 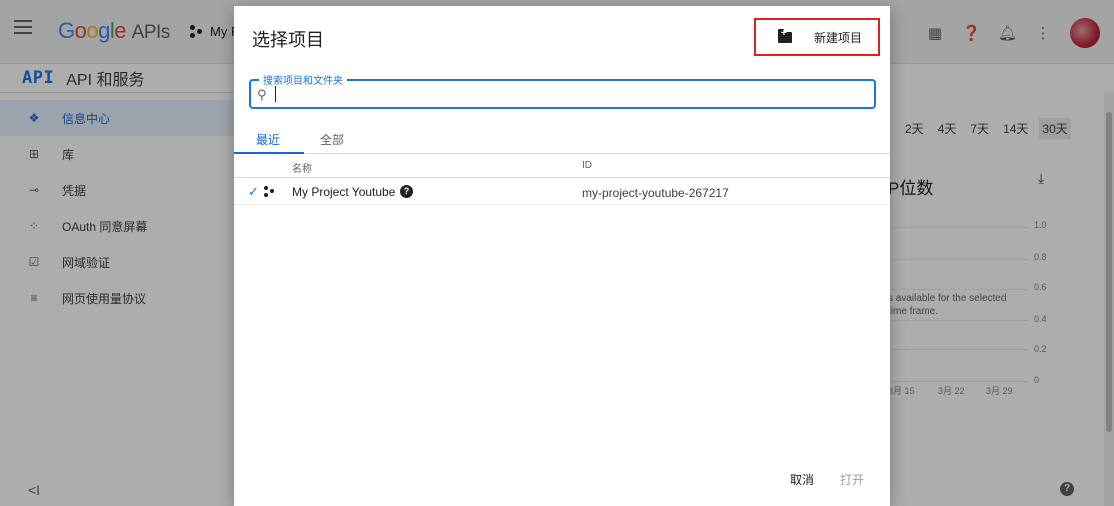 I want to click on search-input, so click(x=570, y=95).